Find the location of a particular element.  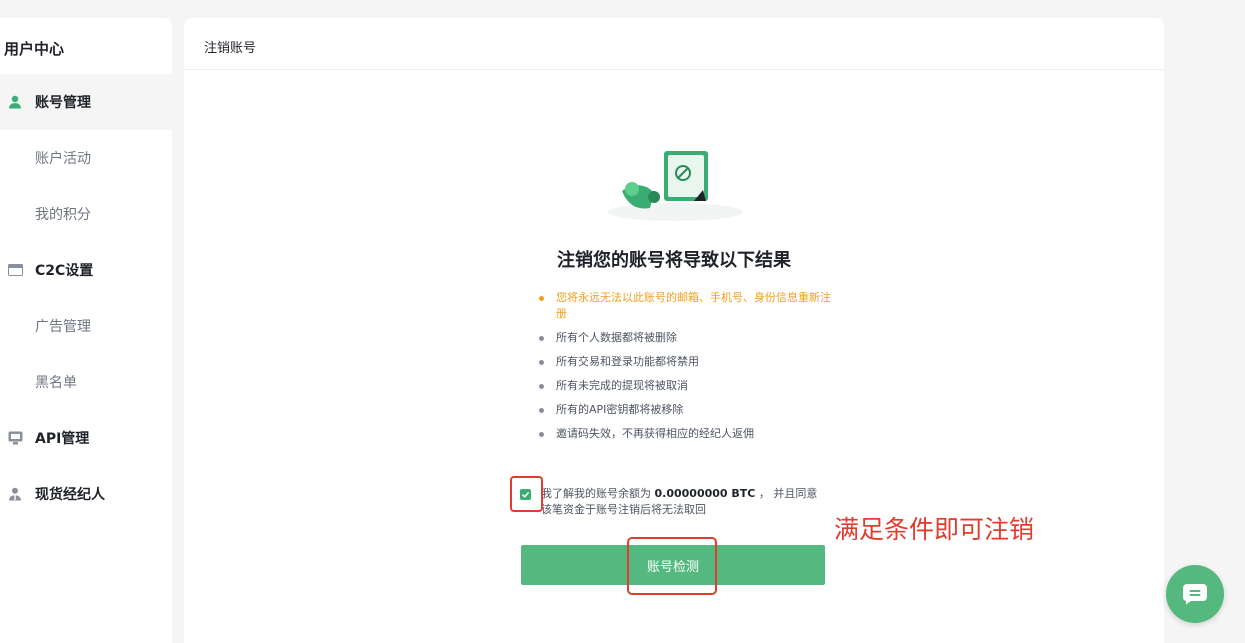

sidebar-item-account-activity: 账户活动 is located at coordinates (86, 158).